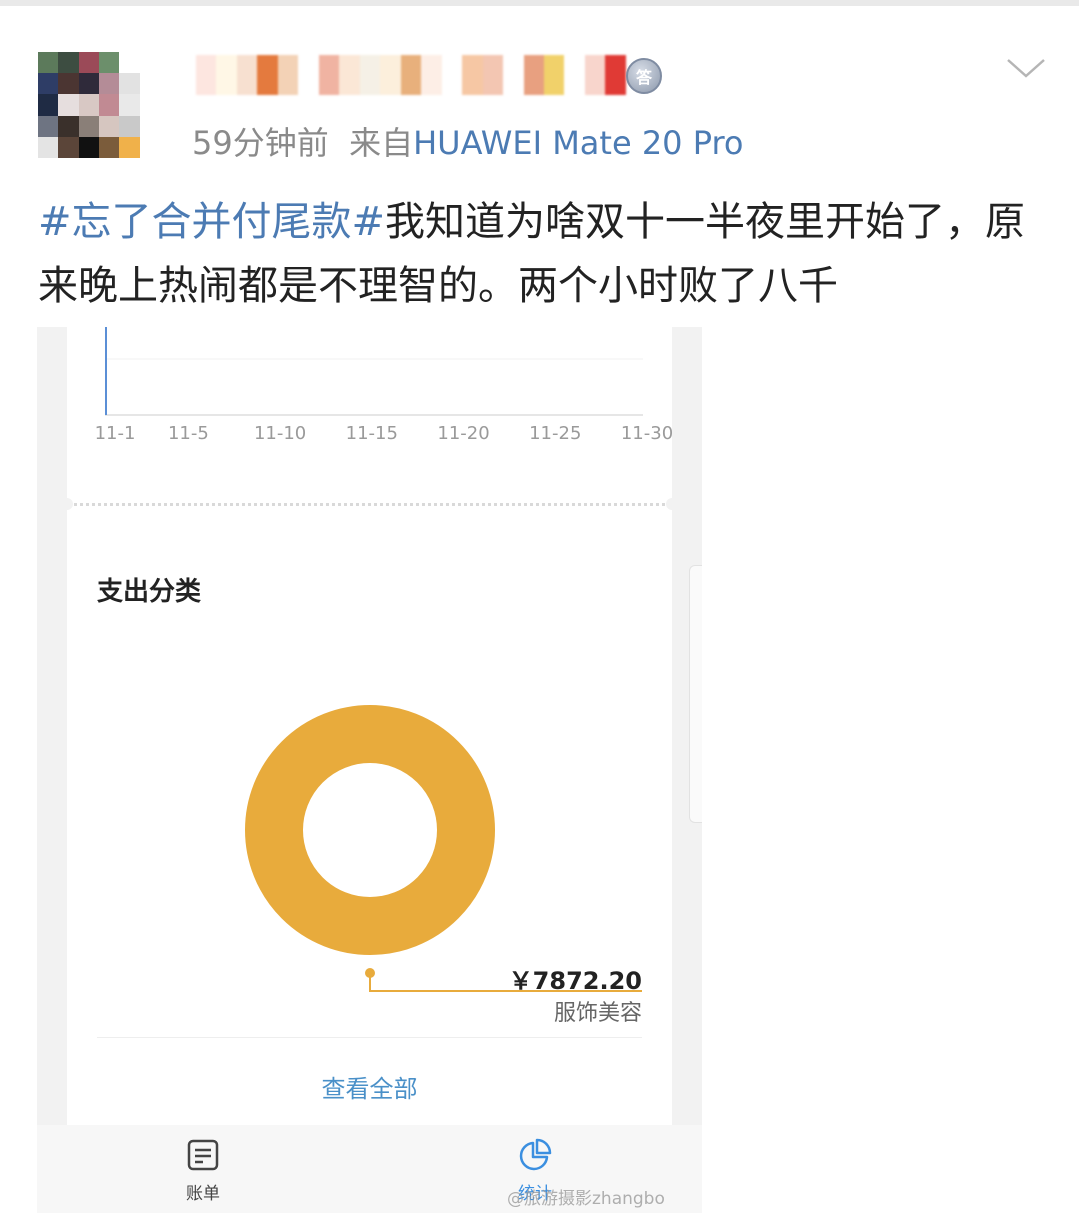 This screenshot has height=1230, width=1079. Describe the element at coordinates (149, 592) in the screenshot. I see `section-title: 支出分类` at that location.